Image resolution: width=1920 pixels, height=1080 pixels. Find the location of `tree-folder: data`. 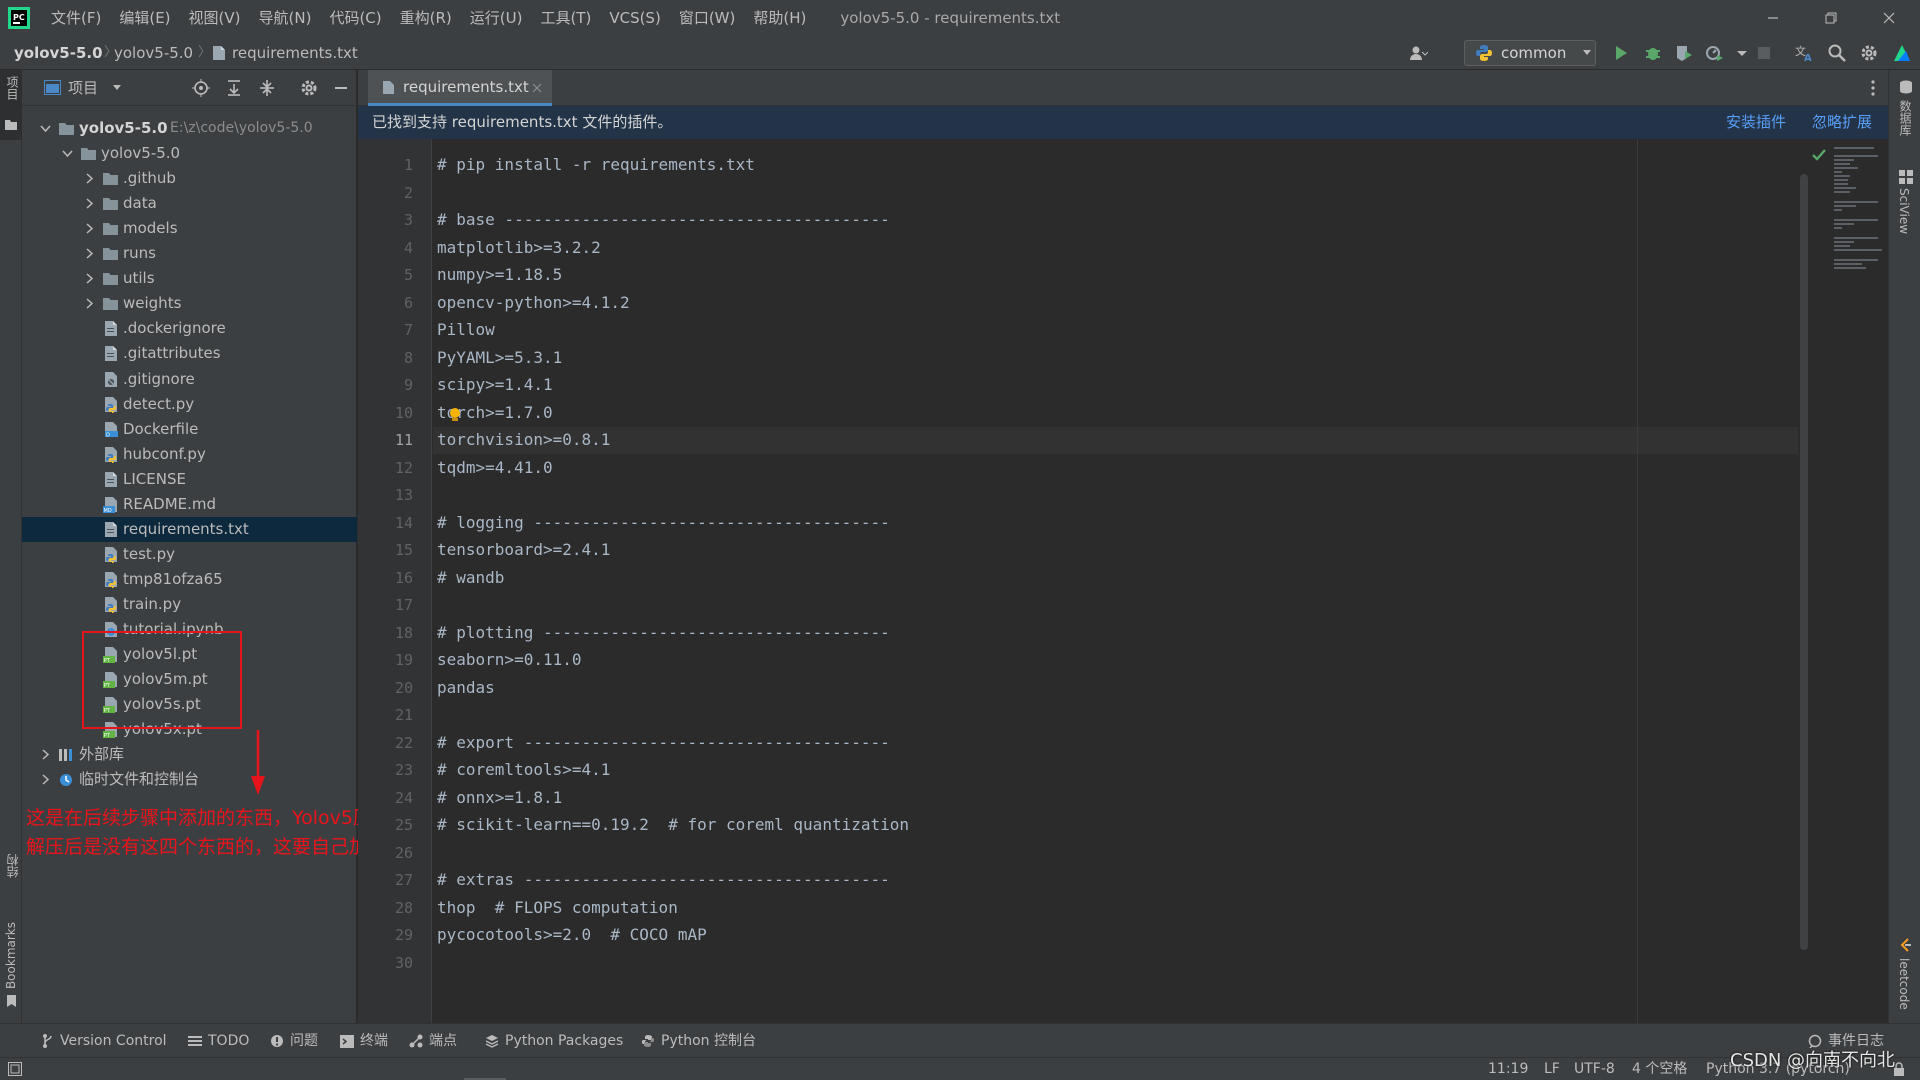

tree-folder: data is located at coordinates (189, 203).